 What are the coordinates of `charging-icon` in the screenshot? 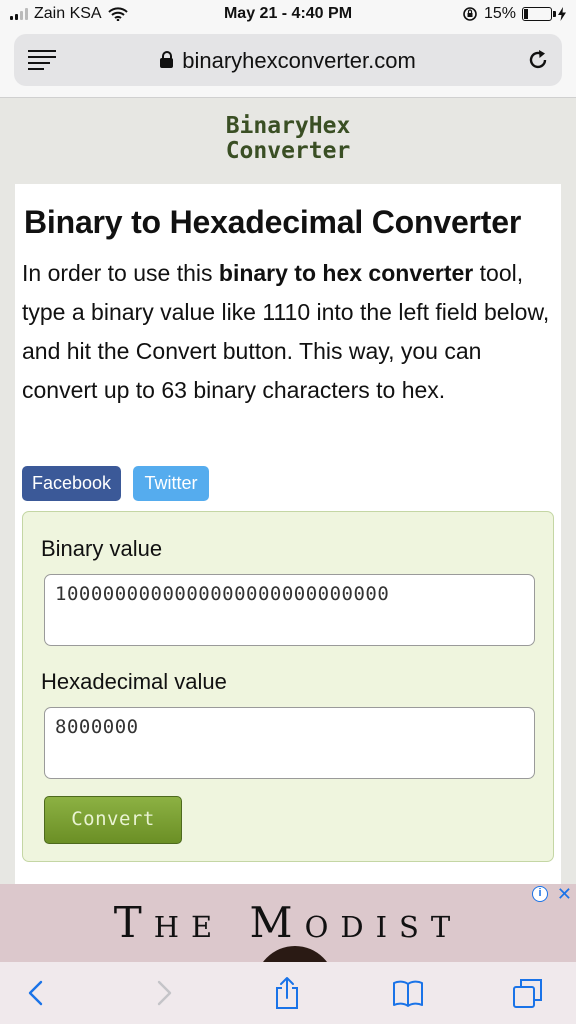 It's located at (562, 14).